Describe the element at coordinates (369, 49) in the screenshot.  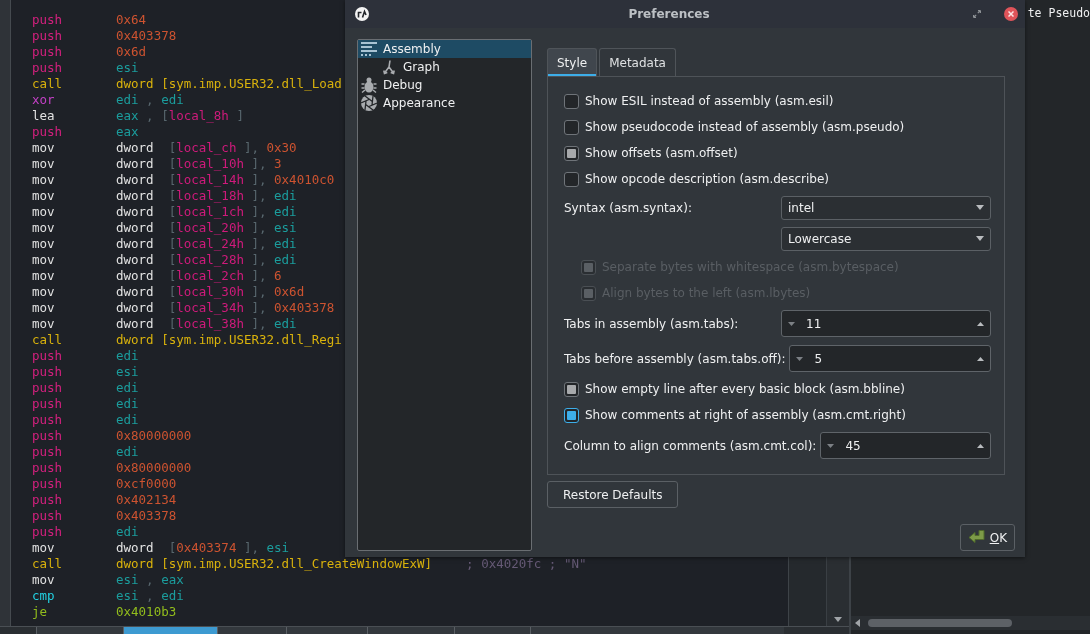
I see `list-lines-icon` at that location.